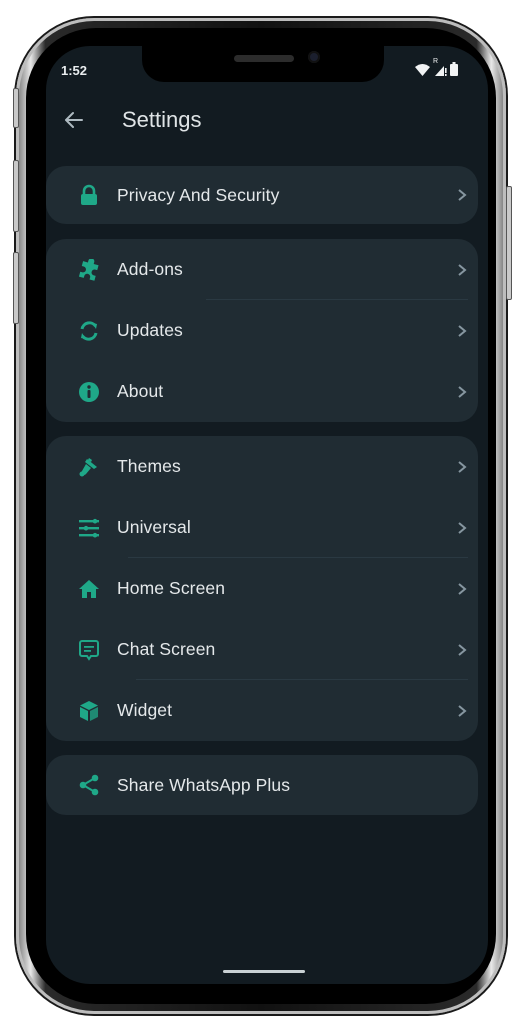  I want to click on settings-group-privacy: Privacy And Security, so click(262, 195).